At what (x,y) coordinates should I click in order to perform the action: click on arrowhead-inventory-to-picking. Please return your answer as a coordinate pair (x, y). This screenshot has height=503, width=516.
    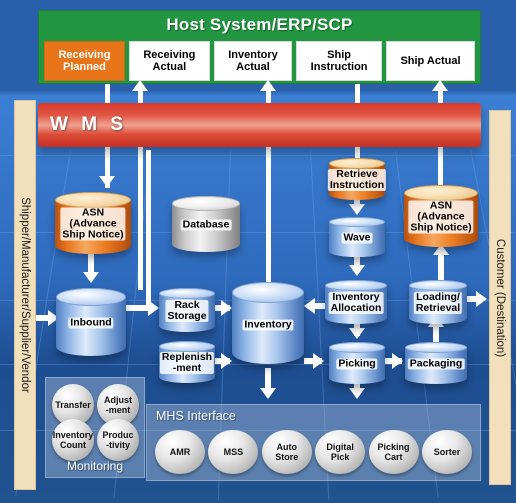
    Looking at the image, I should click on (318, 361).